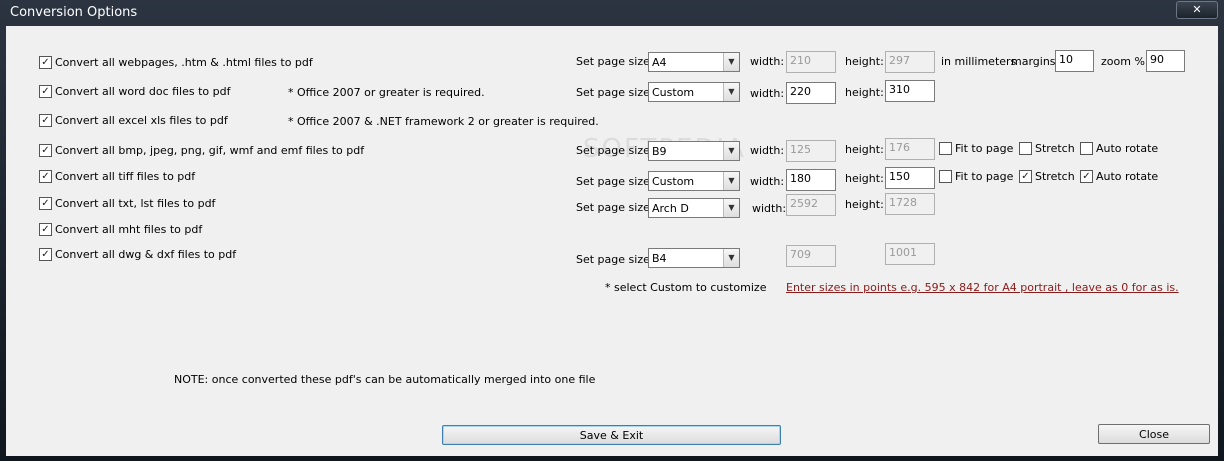  I want to click on image-auto-rotate-checkbox, so click(1086, 148).